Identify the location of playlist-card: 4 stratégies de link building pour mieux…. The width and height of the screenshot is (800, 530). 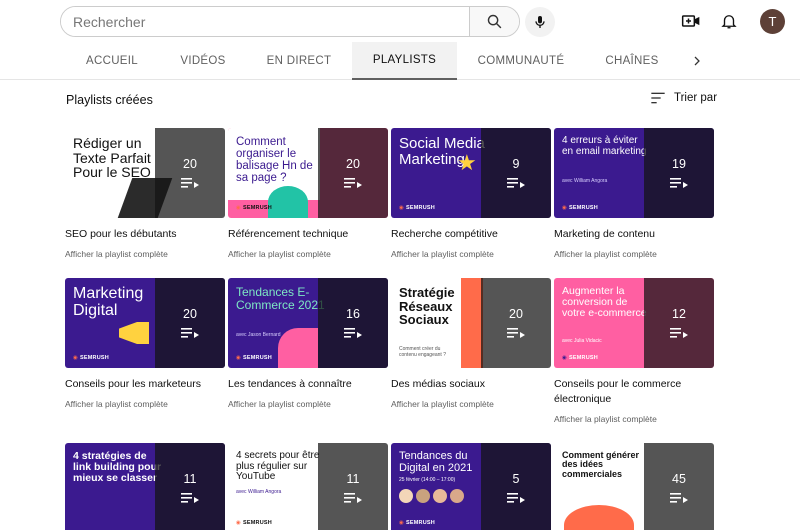
(145, 486).